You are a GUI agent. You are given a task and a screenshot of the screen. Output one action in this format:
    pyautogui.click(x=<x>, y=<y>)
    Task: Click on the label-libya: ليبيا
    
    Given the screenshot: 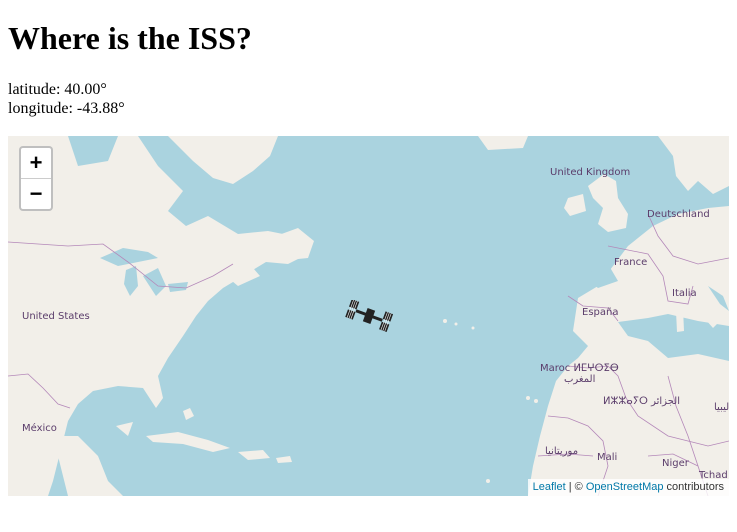 What is the action you would take?
    pyautogui.click(x=721, y=407)
    